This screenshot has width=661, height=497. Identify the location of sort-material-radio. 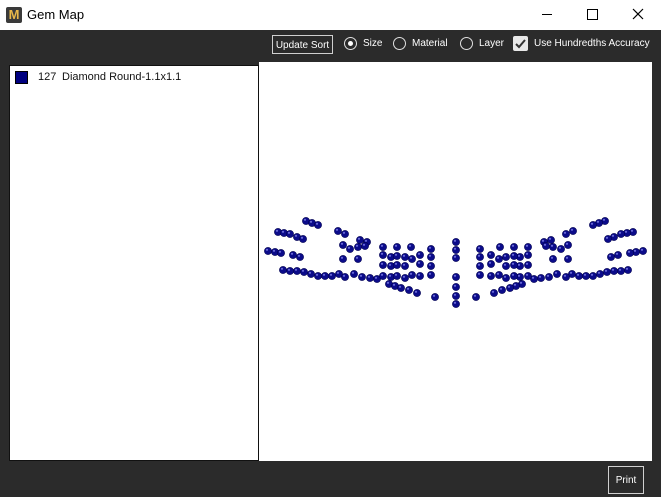
(399, 43).